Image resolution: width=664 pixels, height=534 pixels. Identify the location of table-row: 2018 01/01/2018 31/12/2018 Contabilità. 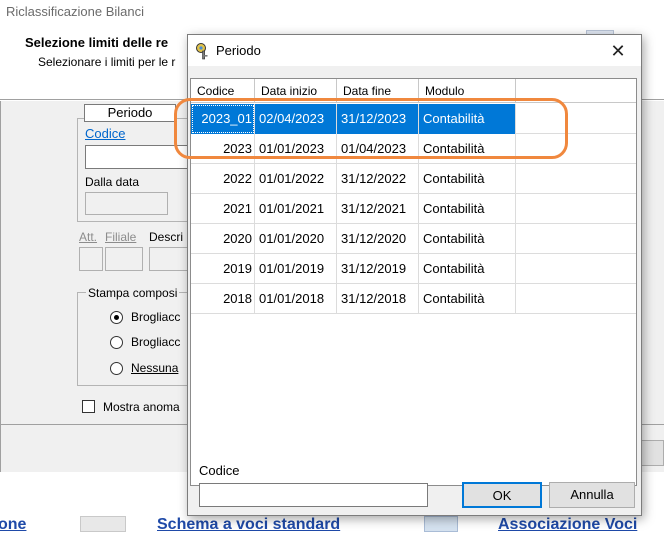
(413, 299).